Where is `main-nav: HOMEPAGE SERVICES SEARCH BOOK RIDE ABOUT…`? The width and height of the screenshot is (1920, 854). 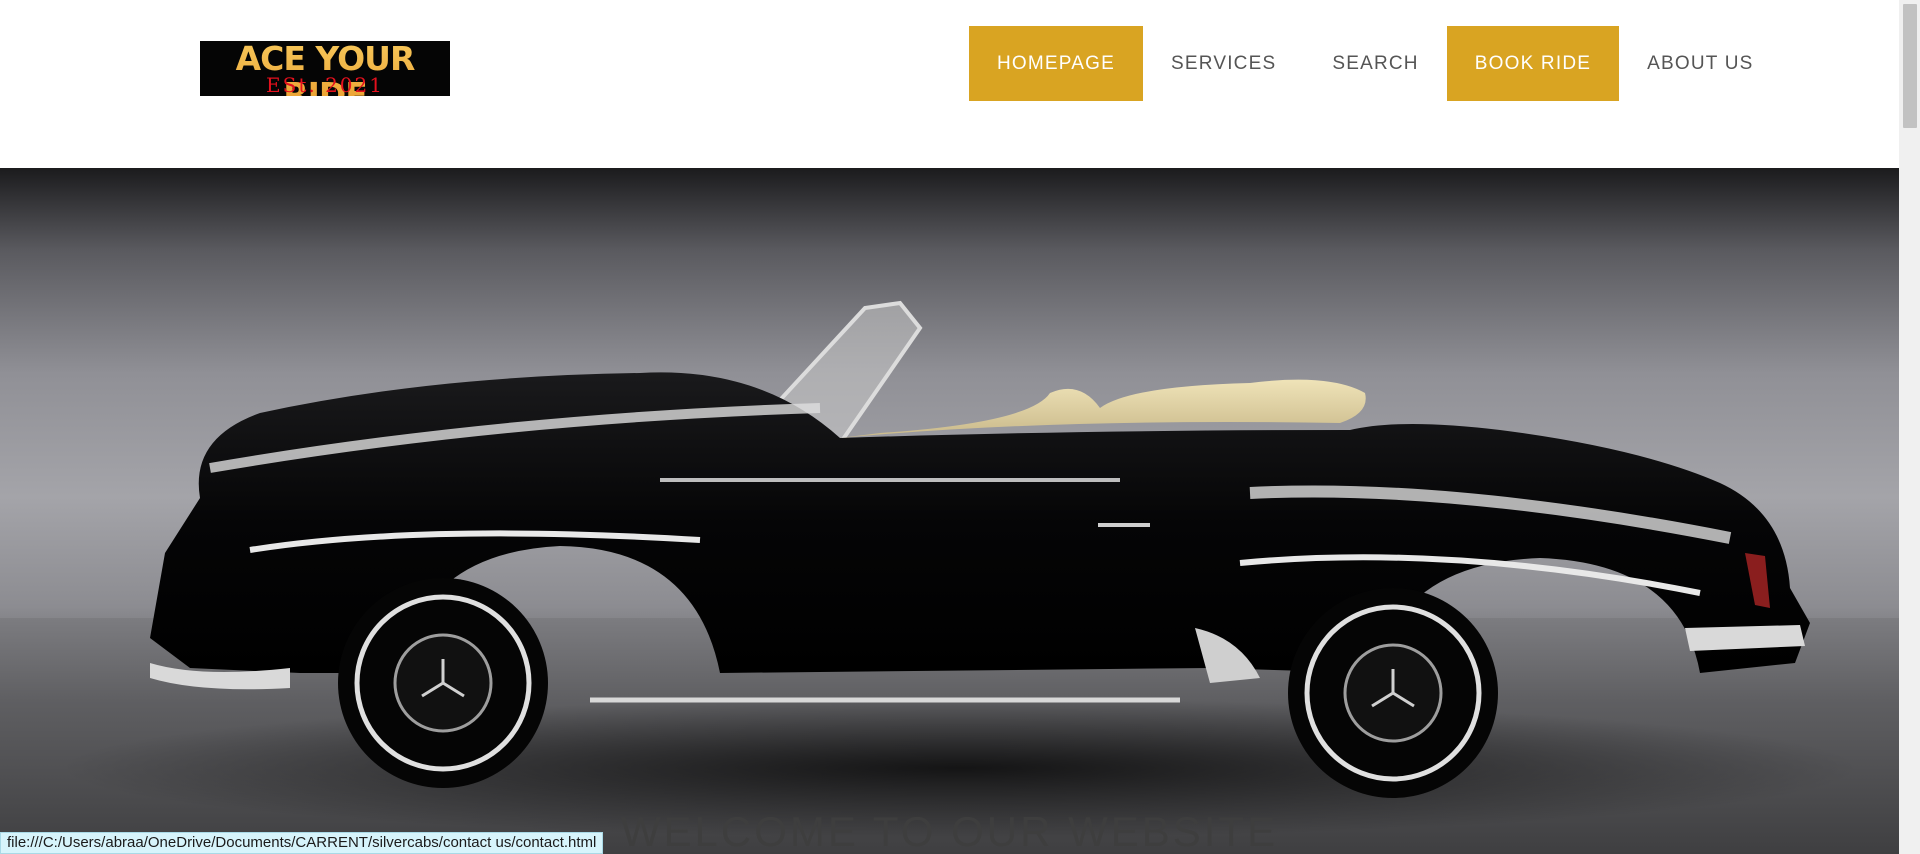
main-nav: HOMEPAGE SERVICES SEARCH BOOK RIDE ABOUT… is located at coordinates (1375, 63).